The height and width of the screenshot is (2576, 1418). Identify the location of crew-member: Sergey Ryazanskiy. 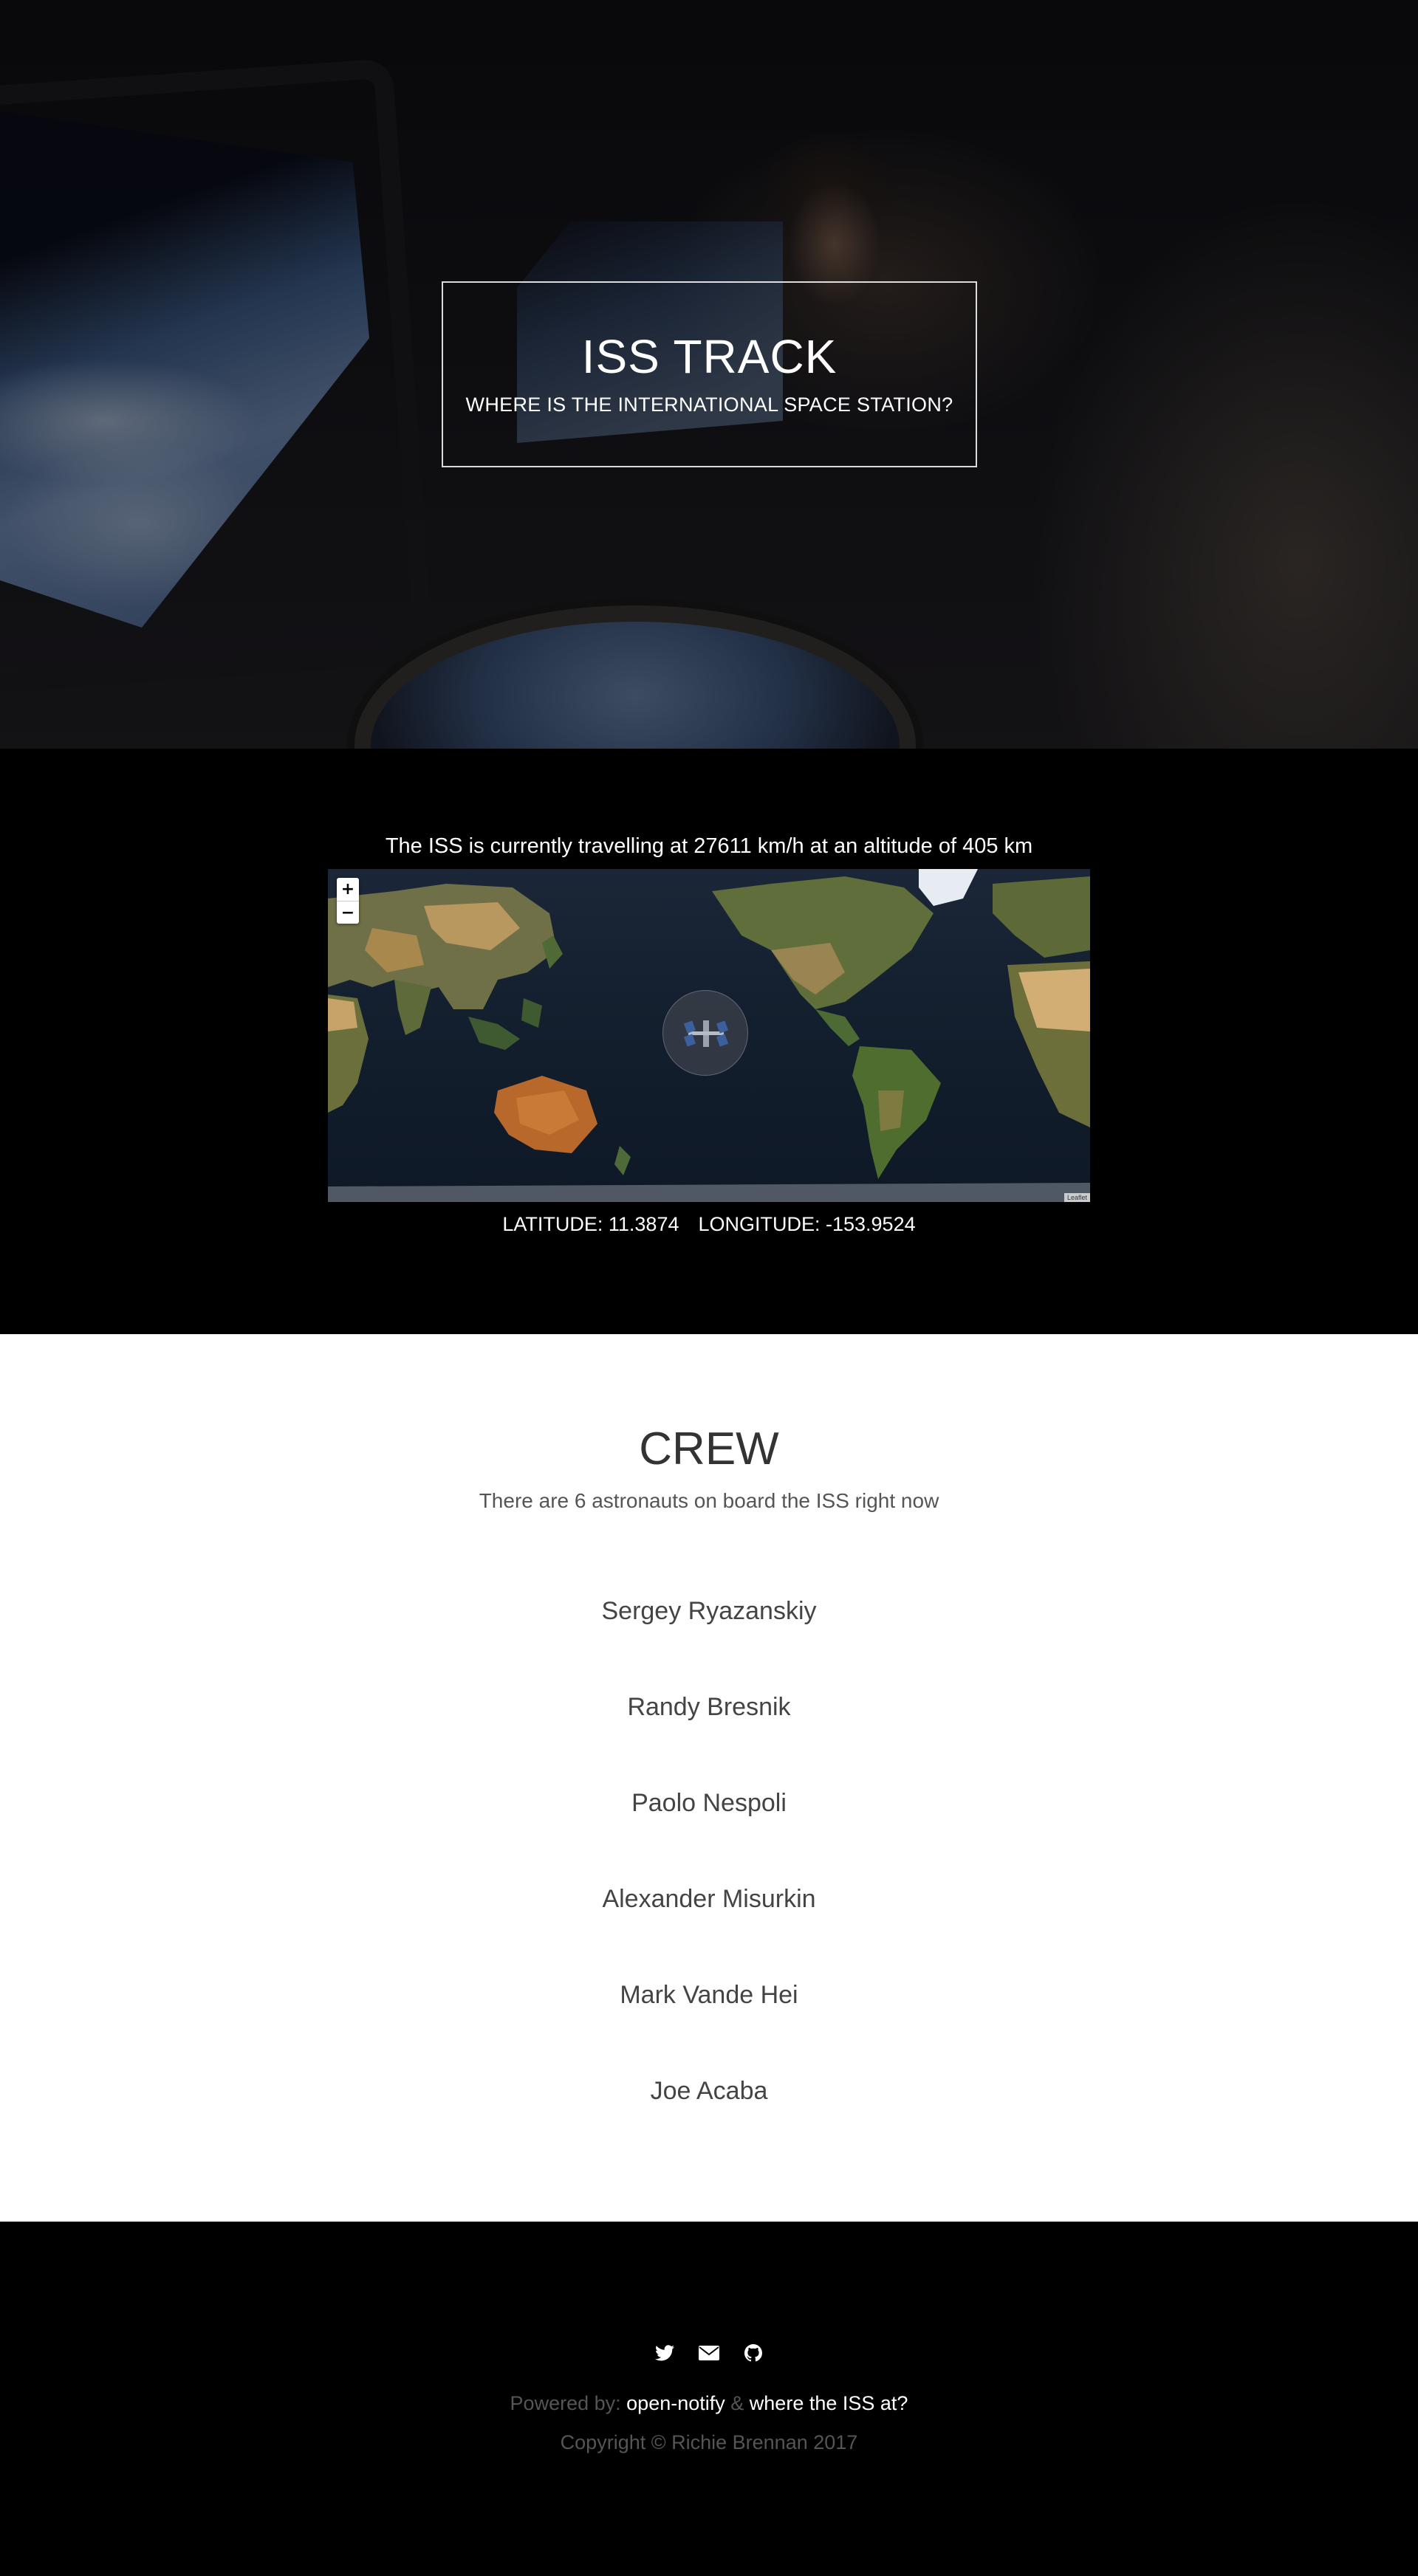
(709, 1611).